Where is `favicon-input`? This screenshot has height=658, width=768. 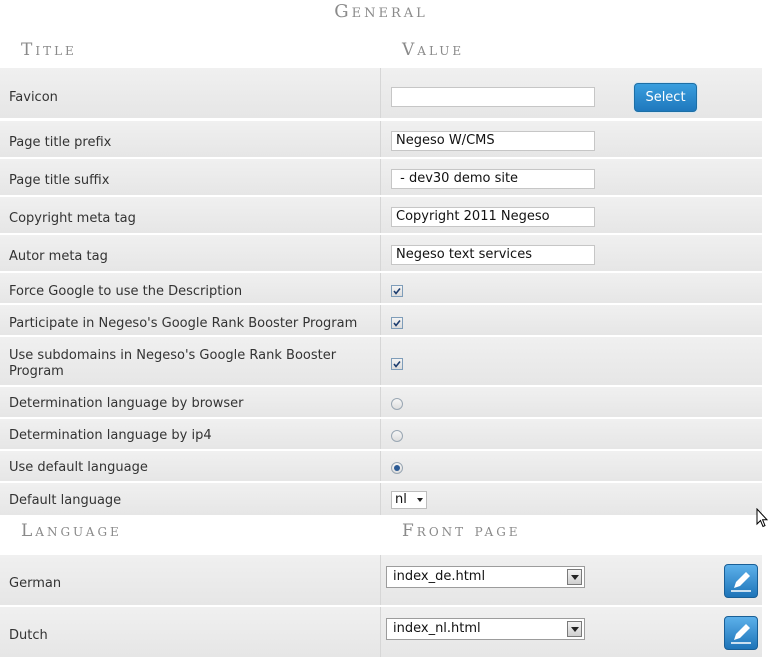 favicon-input is located at coordinates (493, 97).